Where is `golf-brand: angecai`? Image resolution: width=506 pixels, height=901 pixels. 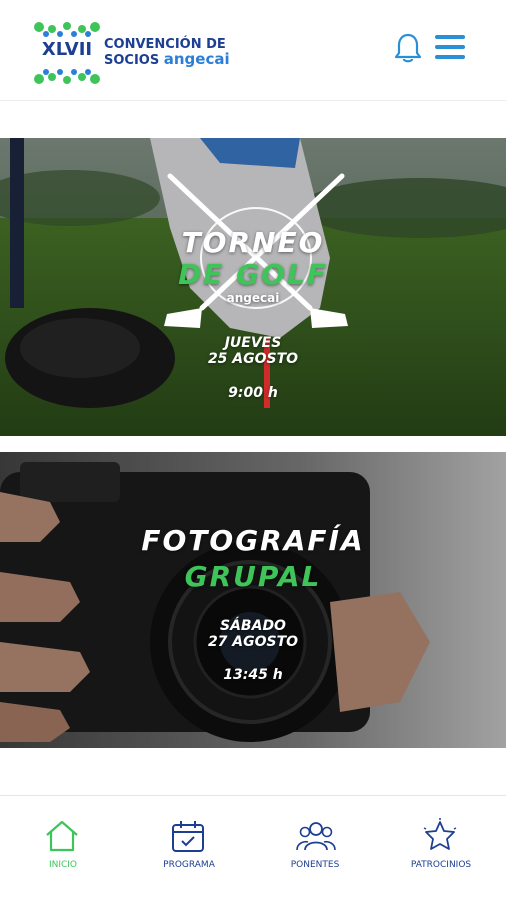 golf-brand: angecai is located at coordinates (253, 298).